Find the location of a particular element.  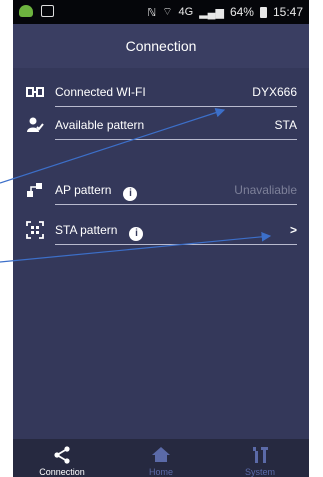

home-icon is located at coordinates (161, 454).